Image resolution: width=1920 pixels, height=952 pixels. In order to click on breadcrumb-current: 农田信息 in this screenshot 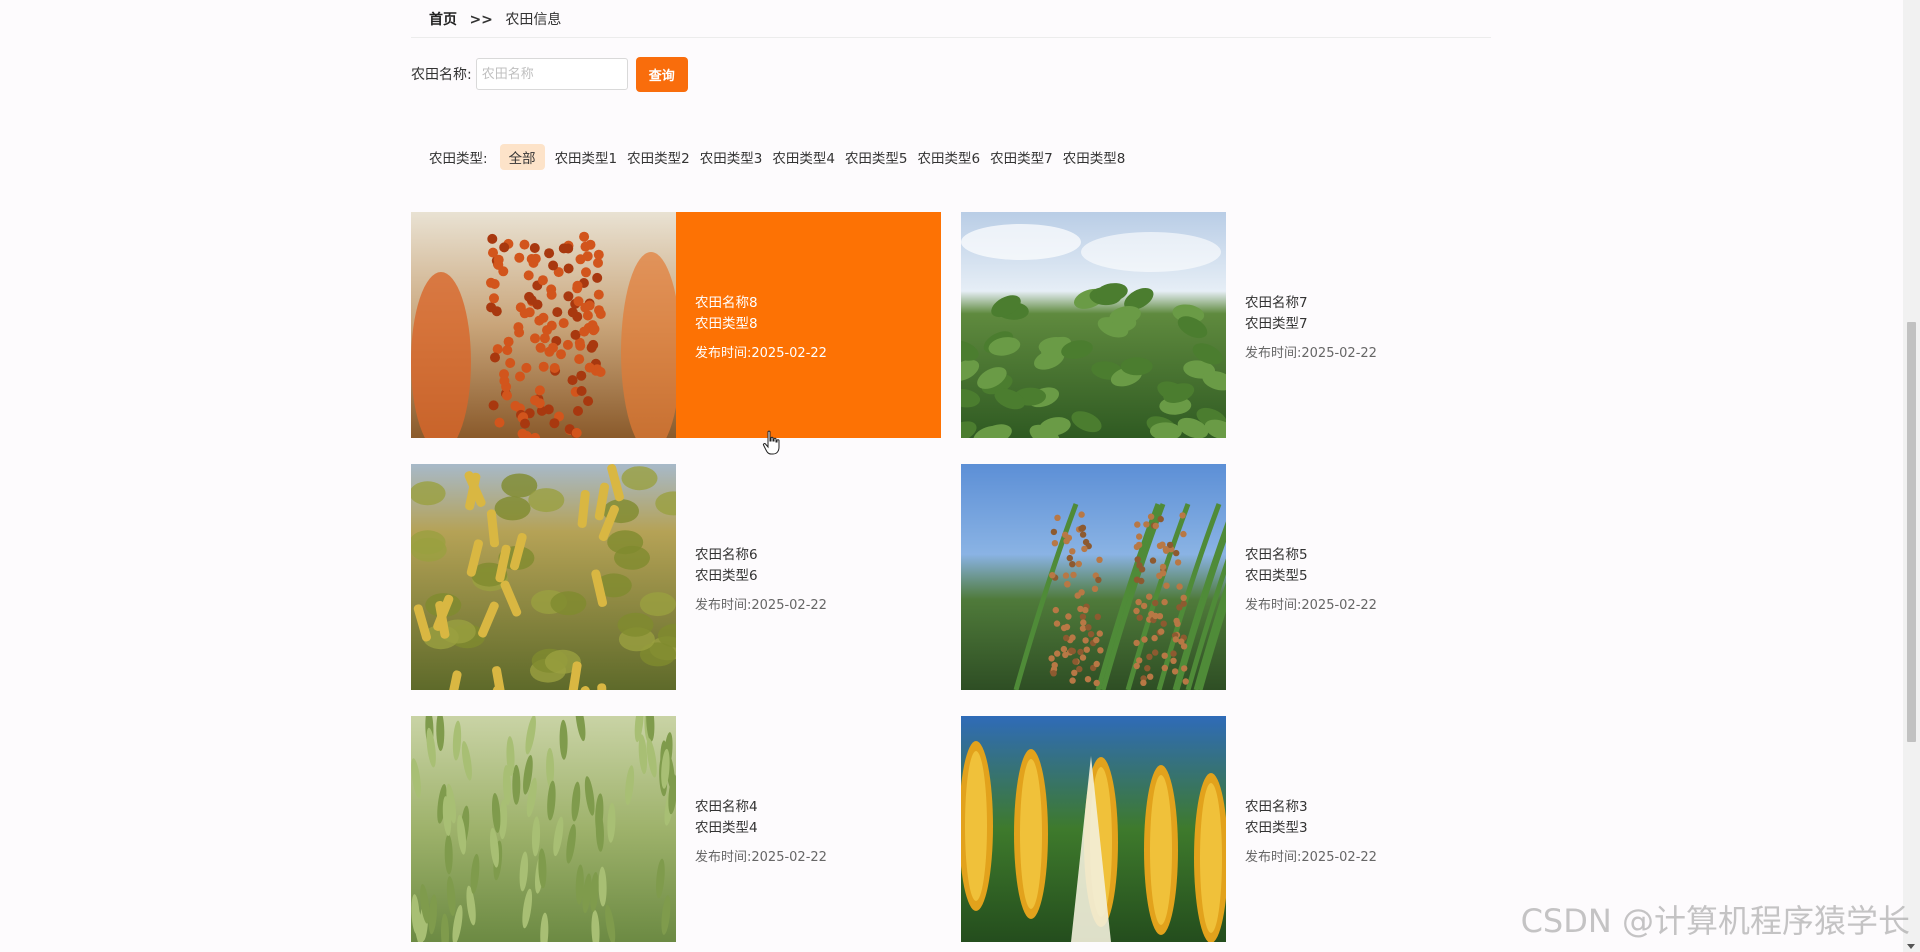, I will do `click(533, 20)`.